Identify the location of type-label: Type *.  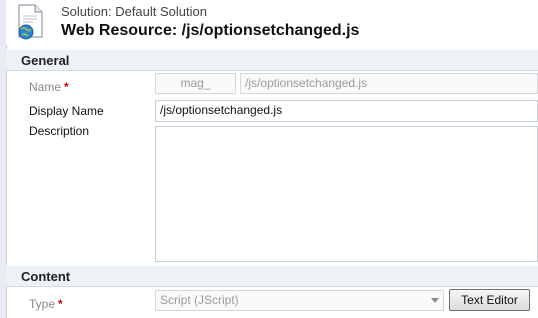
(46, 304).